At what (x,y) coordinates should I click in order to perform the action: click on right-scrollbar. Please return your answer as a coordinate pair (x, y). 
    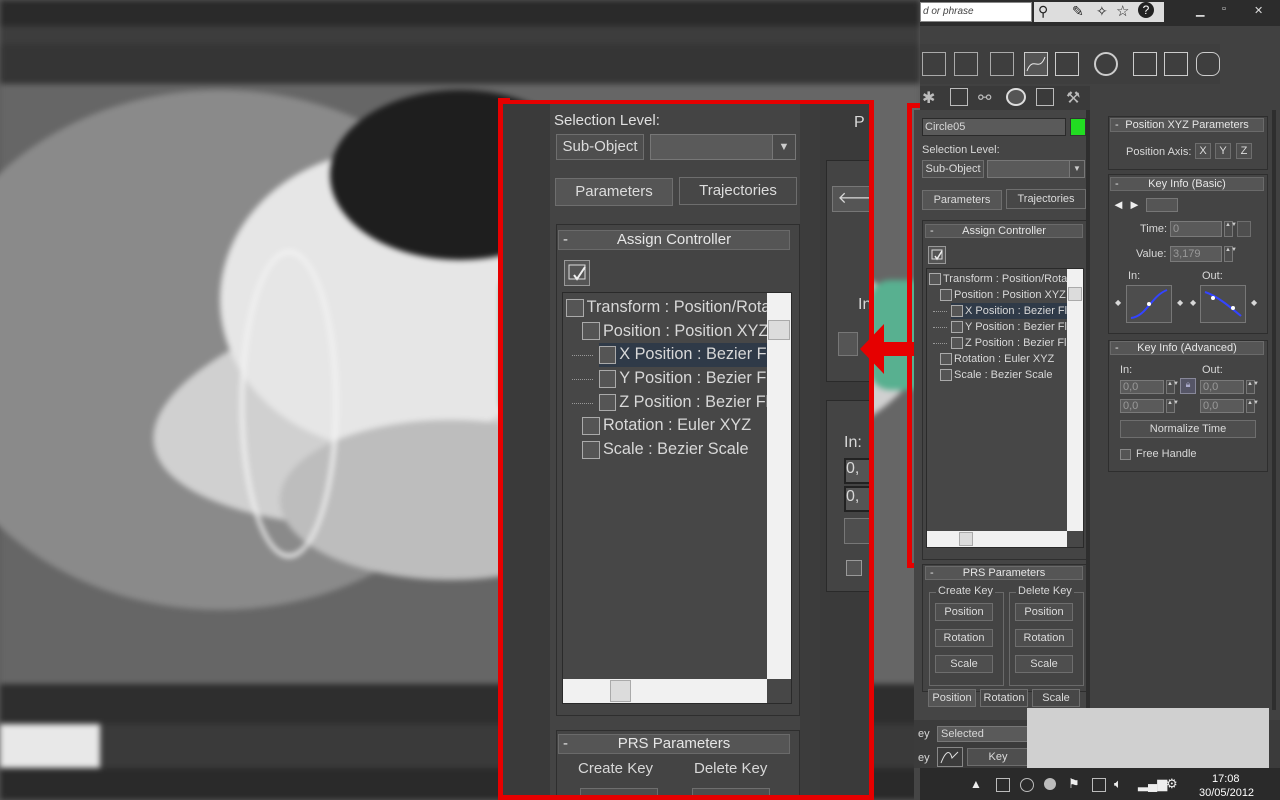
    Looking at the image, I should click on (1274, 410).